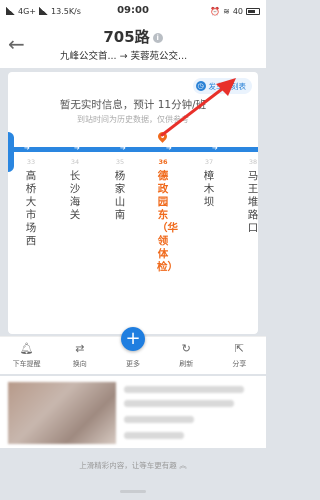  What do you see at coordinates (239, 348) in the screenshot?
I see `share-icon: ⇱` at bounding box center [239, 348].